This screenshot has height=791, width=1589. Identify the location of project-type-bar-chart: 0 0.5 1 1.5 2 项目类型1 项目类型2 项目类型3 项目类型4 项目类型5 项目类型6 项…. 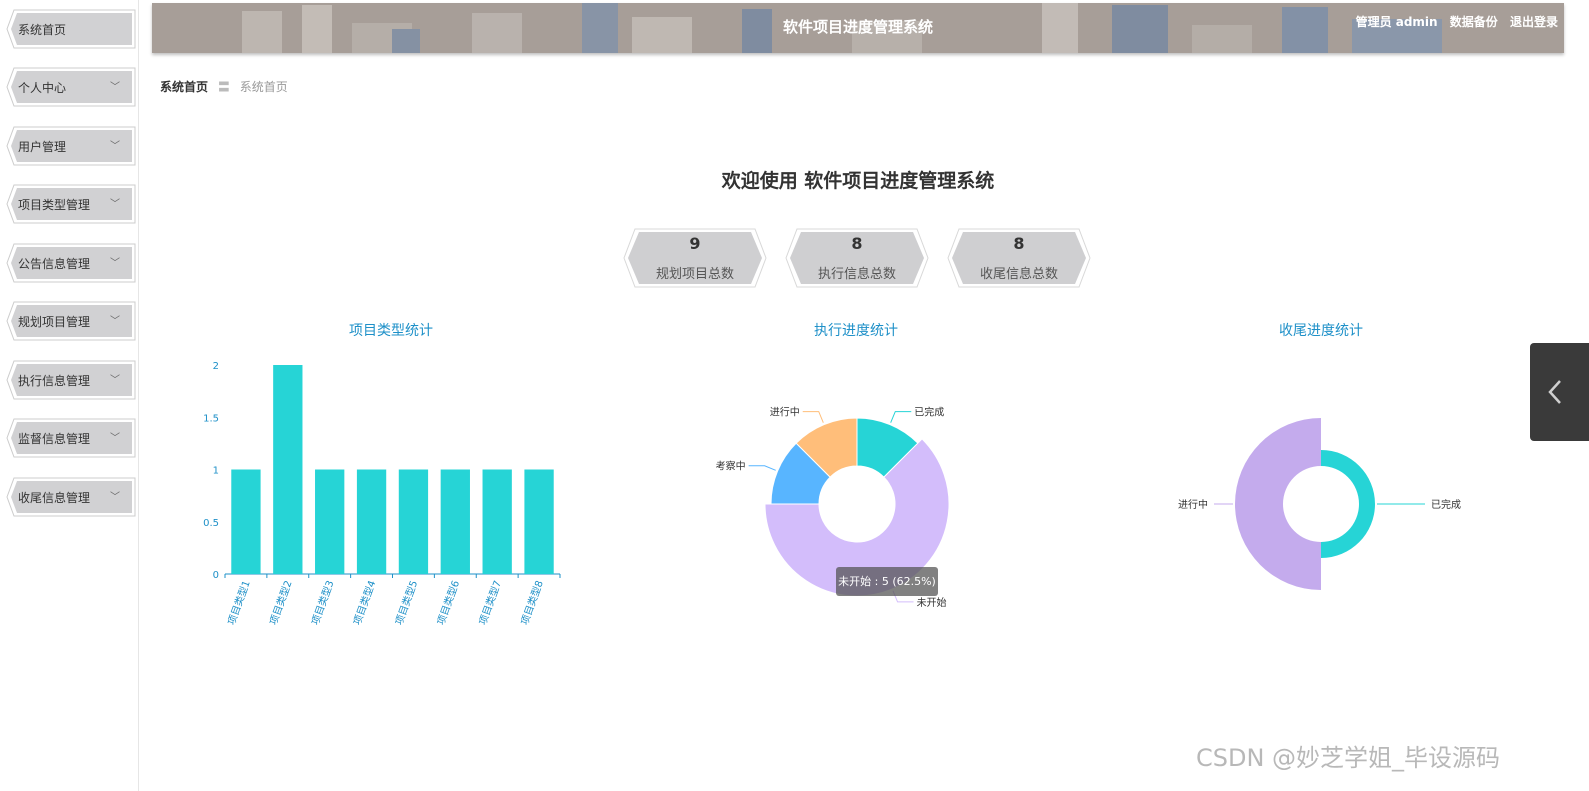
(382, 494).